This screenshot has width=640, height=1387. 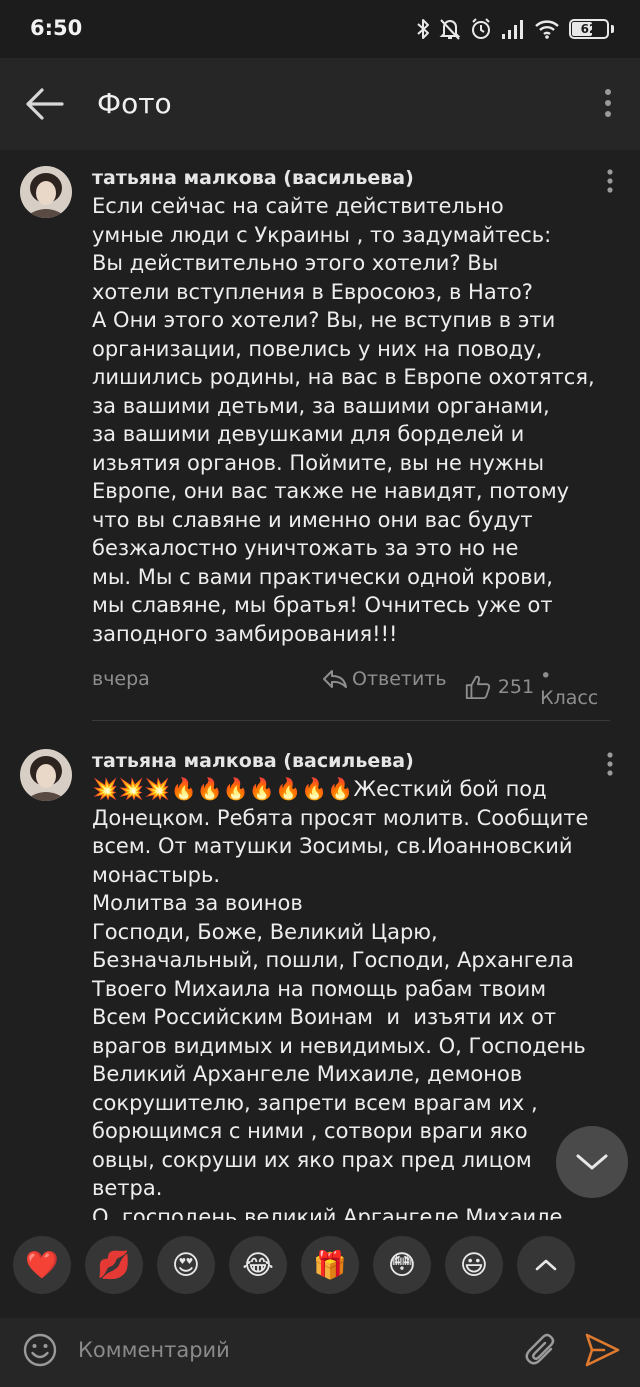 I want to click on arrow-left-icon, so click(x=45, y=104).